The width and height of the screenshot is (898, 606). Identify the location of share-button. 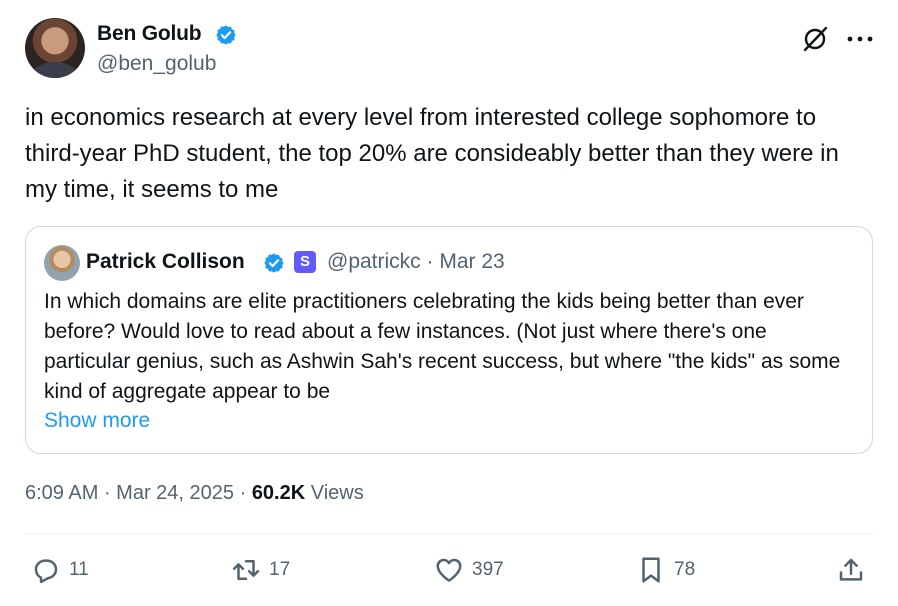
(855, 570).